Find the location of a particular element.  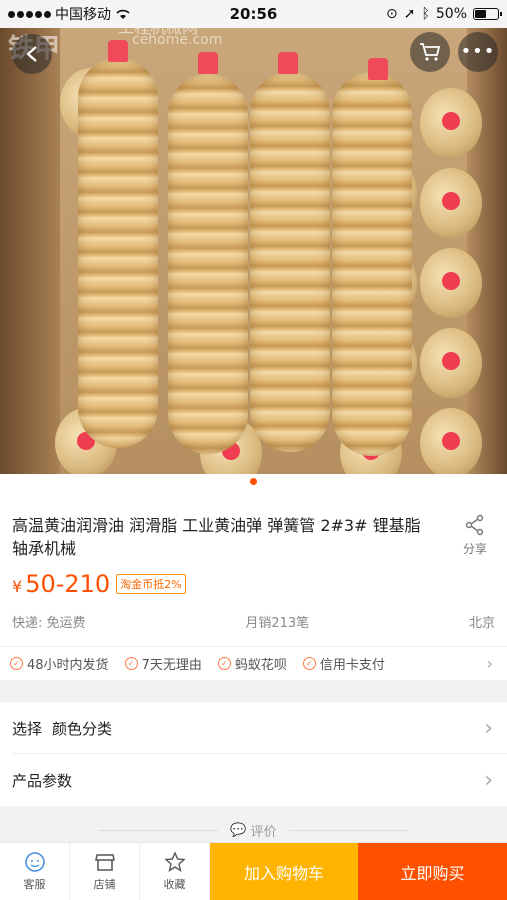

shopping-cart-icon is located at coordinates (430, 52).